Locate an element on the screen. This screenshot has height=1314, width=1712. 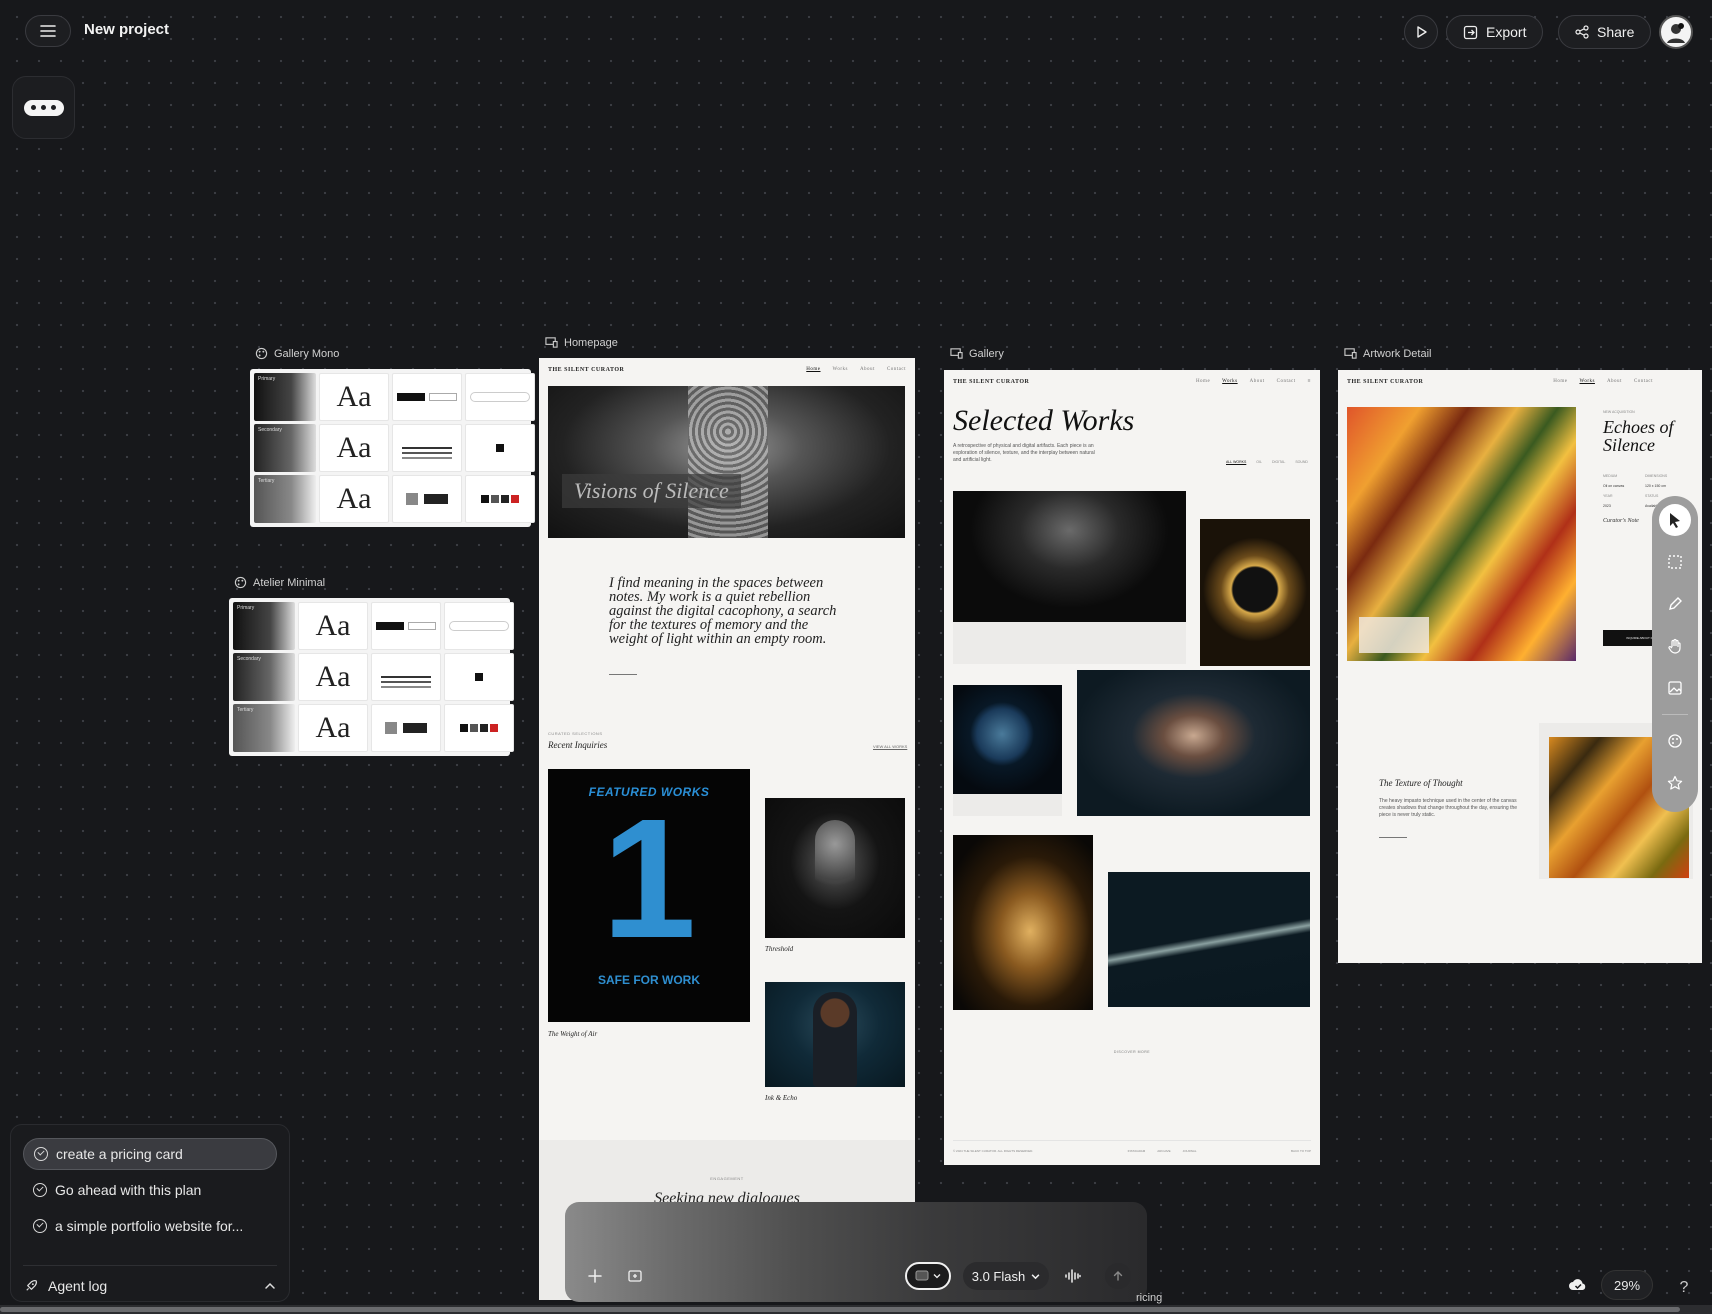
menu-icon: ≡ is located at coordinates (1309, 382).